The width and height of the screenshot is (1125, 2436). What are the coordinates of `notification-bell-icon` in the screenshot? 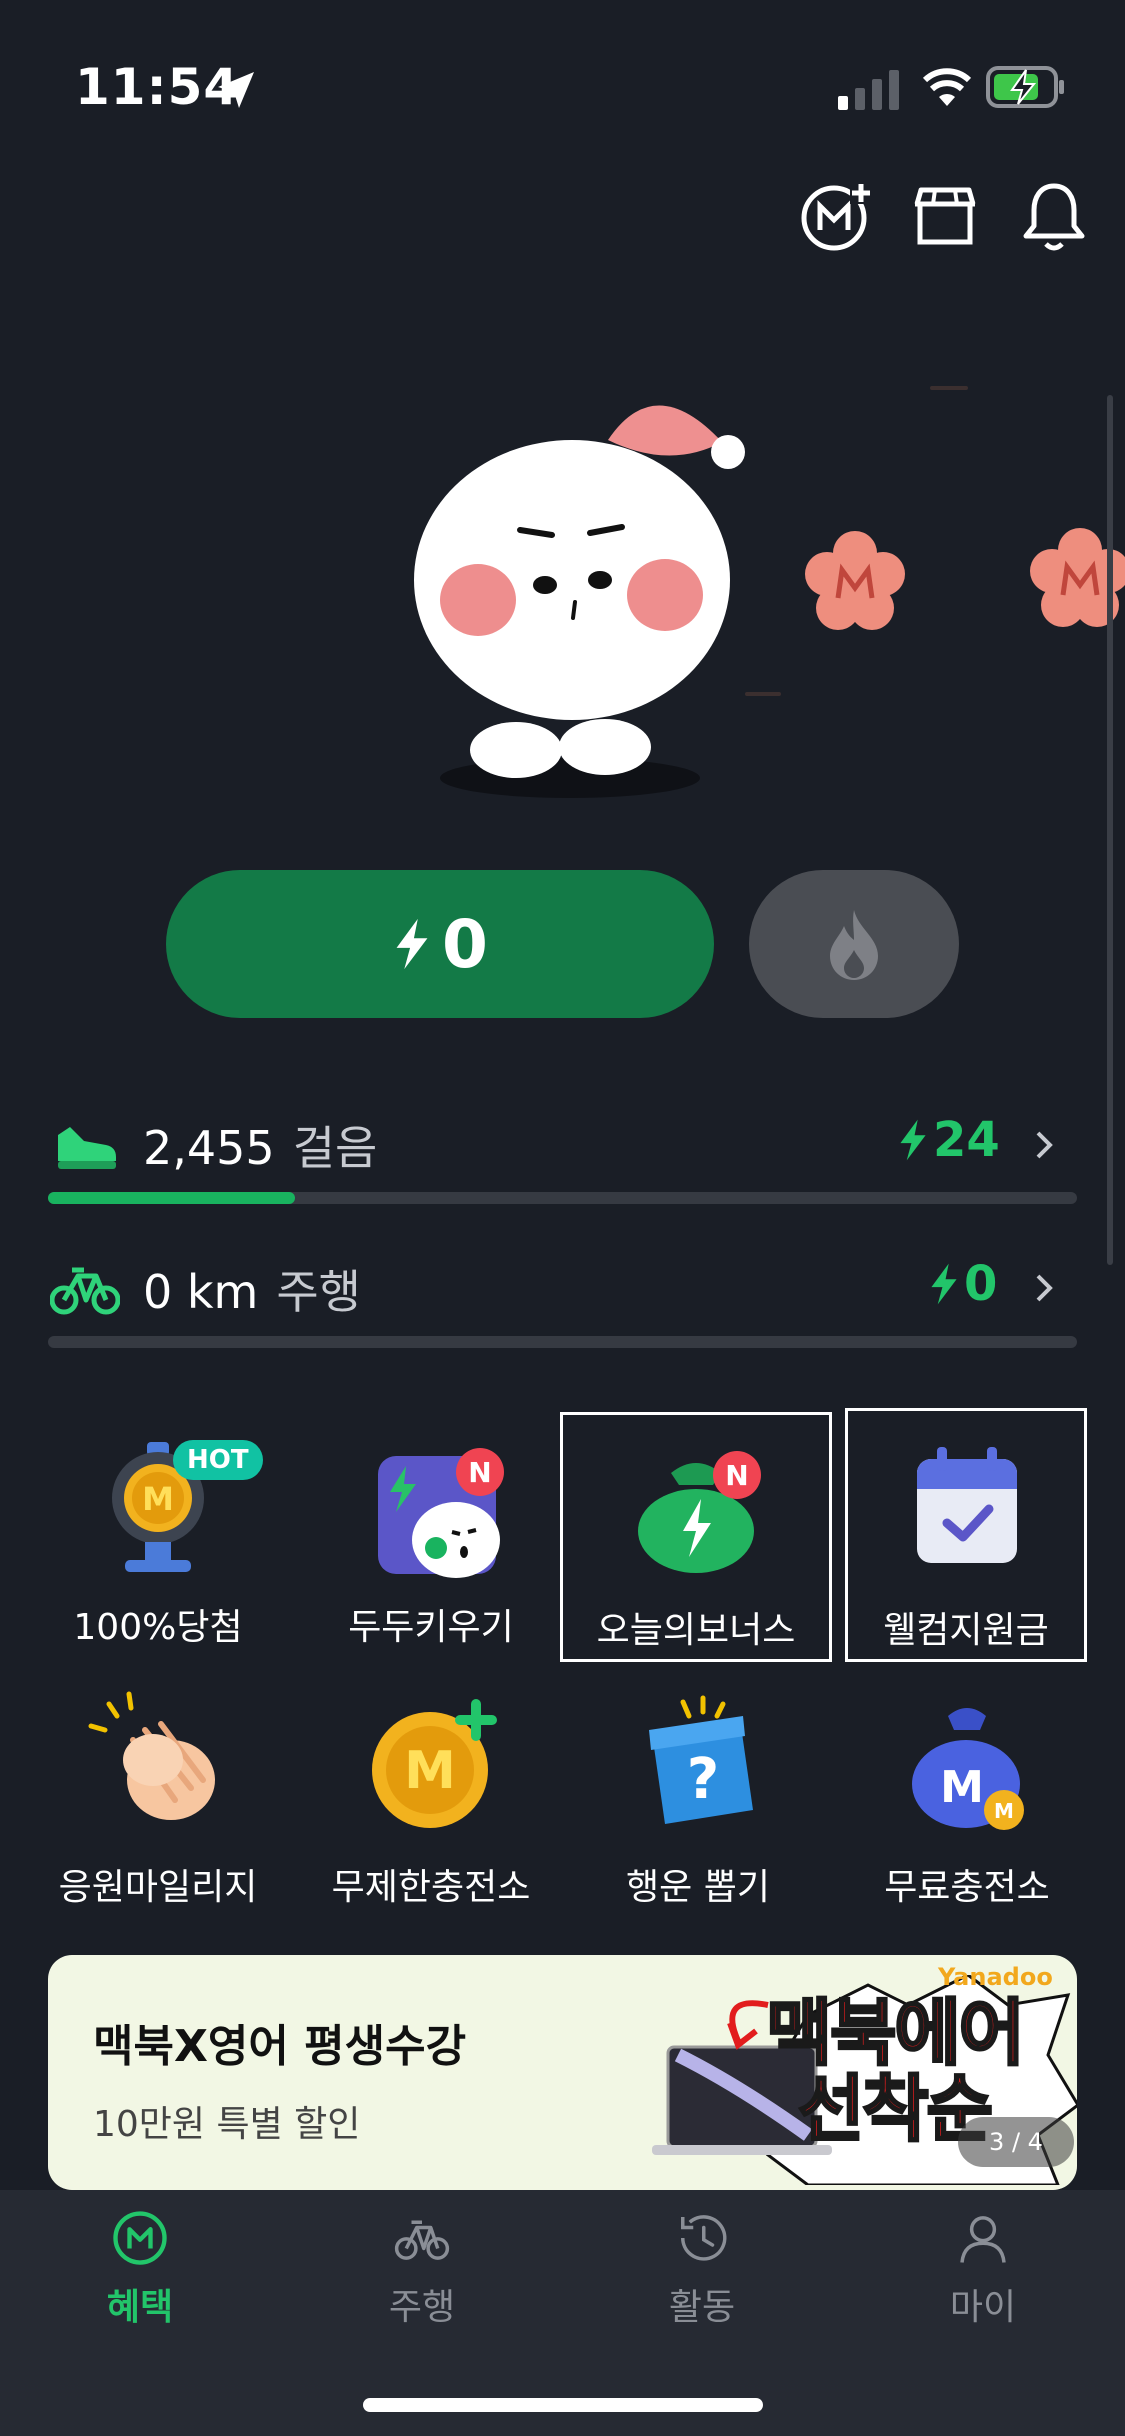 It's located at (1054, 216).